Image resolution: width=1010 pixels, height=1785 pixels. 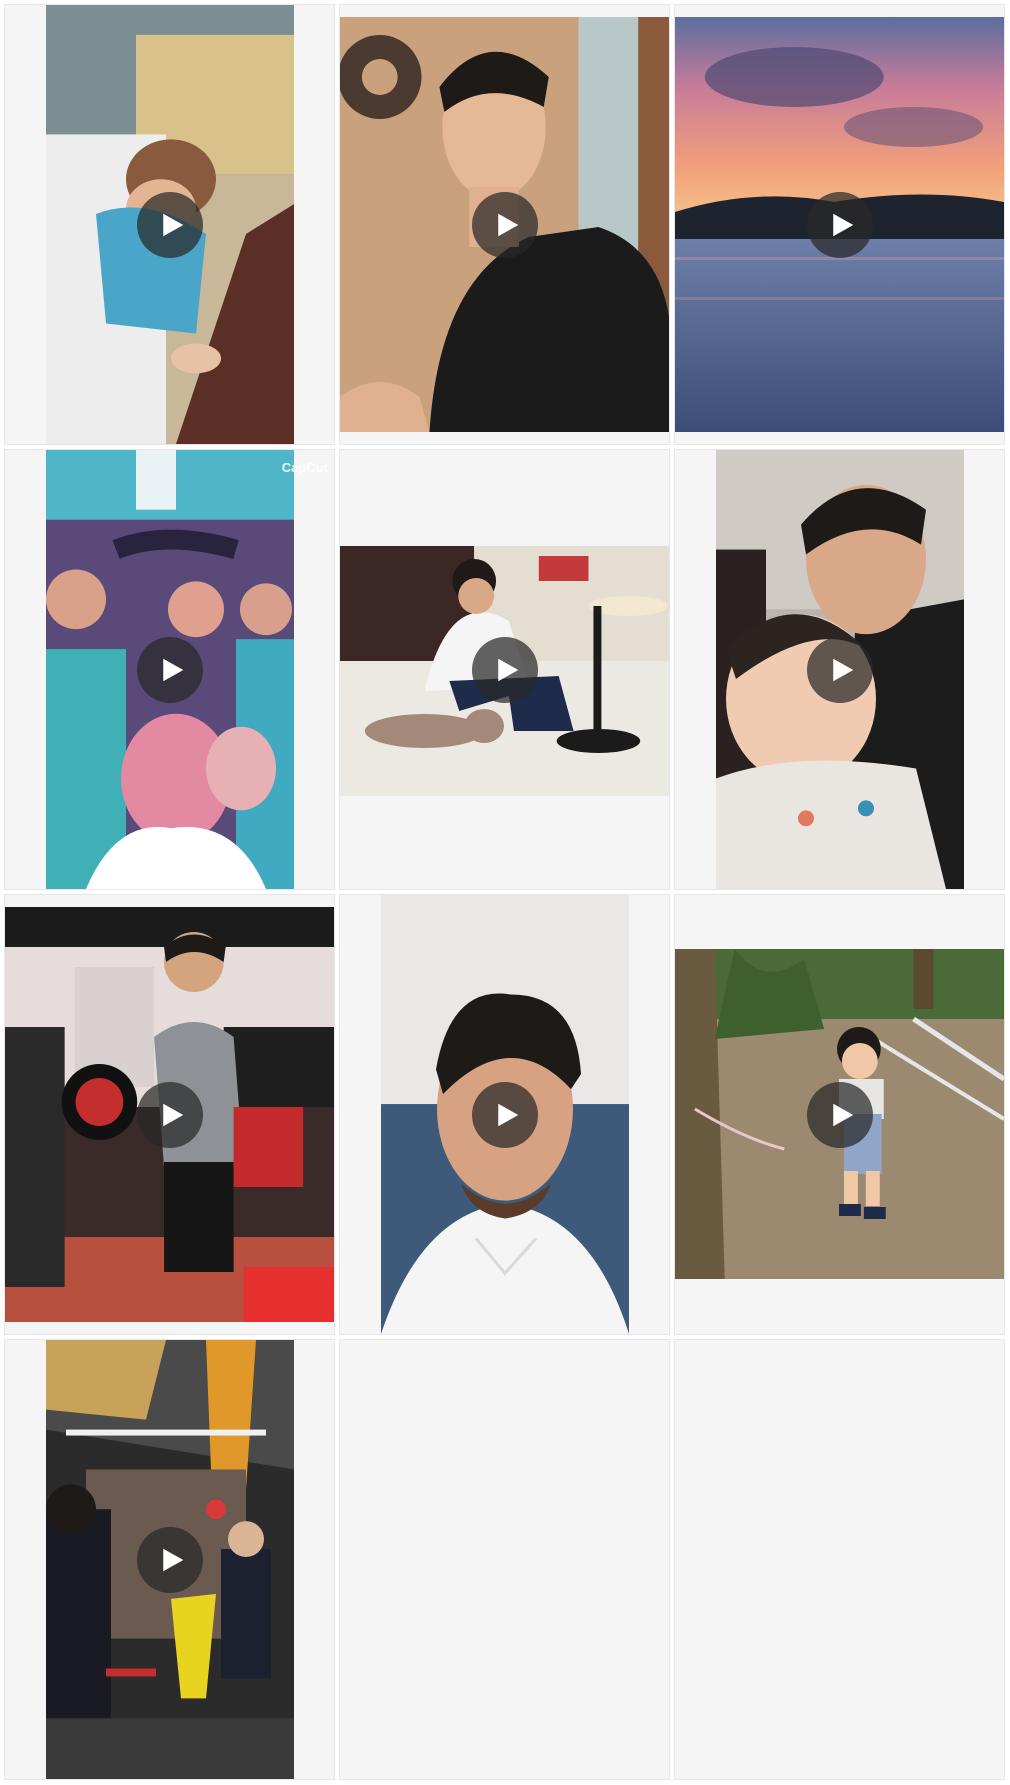 I want to click on video-tile: CapCut crowd selfie at party, so click(x=169, y=669).